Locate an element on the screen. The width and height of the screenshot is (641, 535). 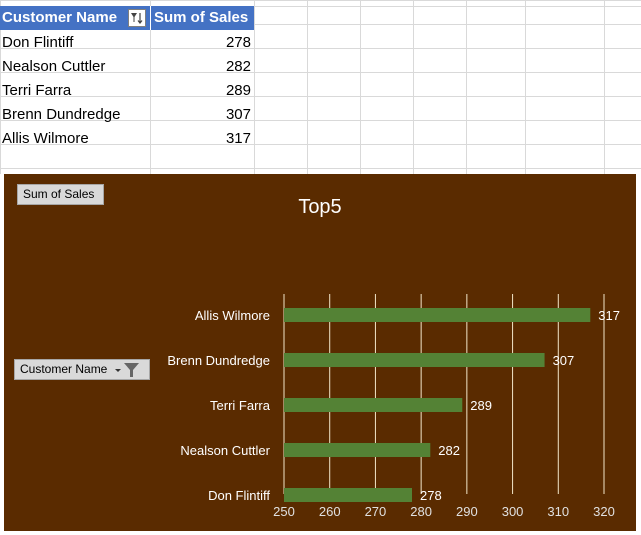
pivot-header-sum-label: Sum of Sales is located at coordinates (201, 17).